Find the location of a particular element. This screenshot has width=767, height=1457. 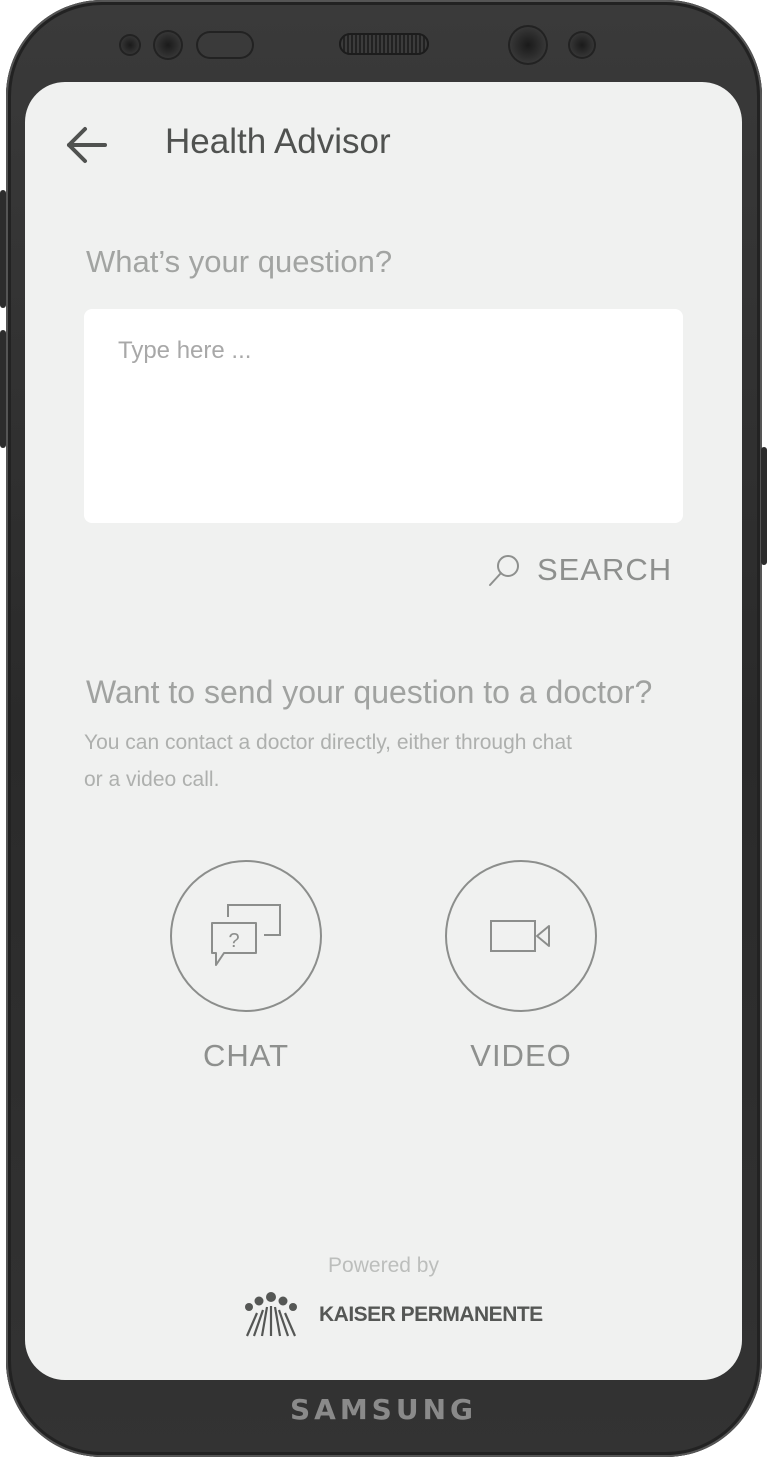

search-button: SEARCH is located at coordinates (579, 570).